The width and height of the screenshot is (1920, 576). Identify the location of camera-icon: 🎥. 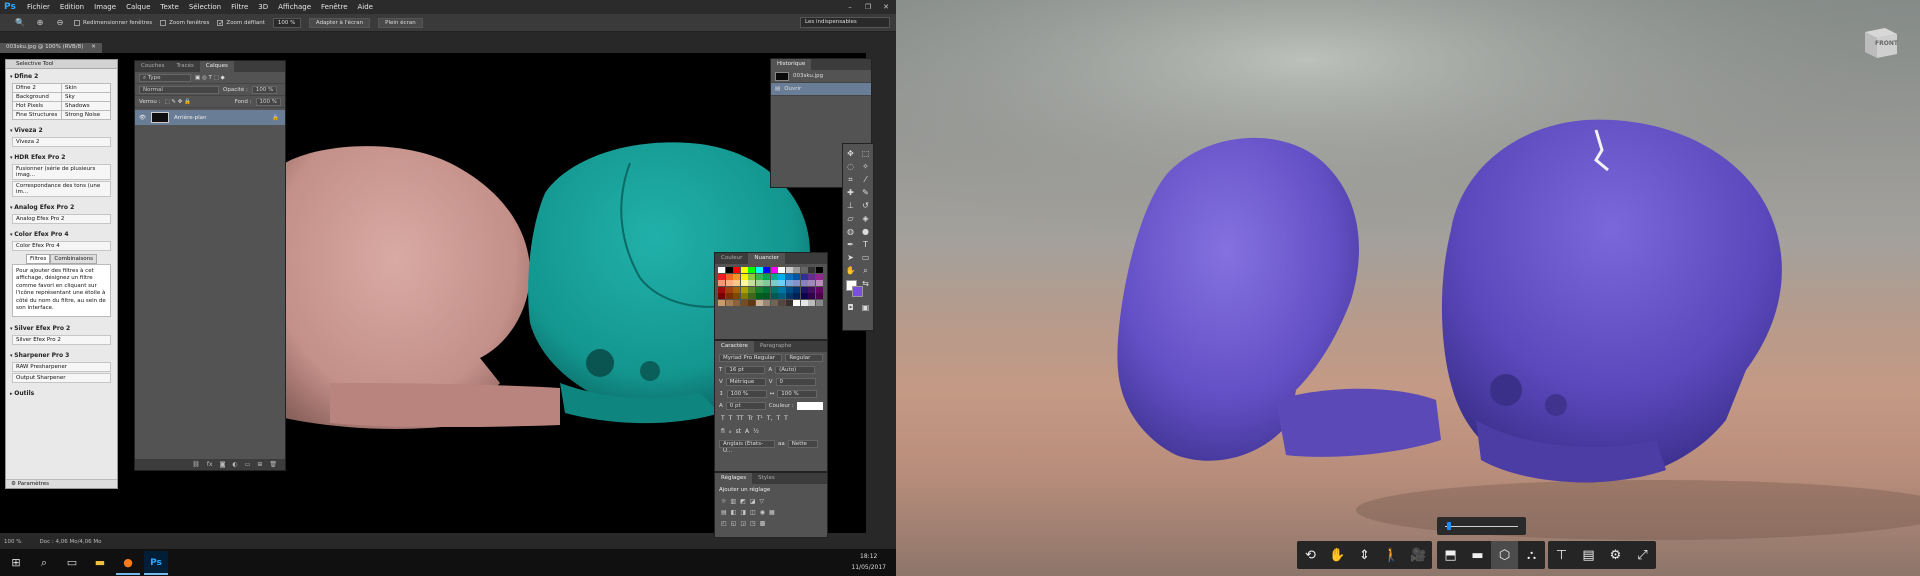
(1418, 555).